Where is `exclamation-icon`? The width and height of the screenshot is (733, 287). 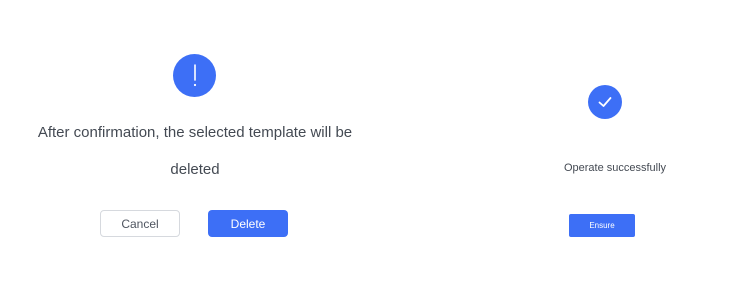 exclamation-icon is located at coordinates (194, 75).